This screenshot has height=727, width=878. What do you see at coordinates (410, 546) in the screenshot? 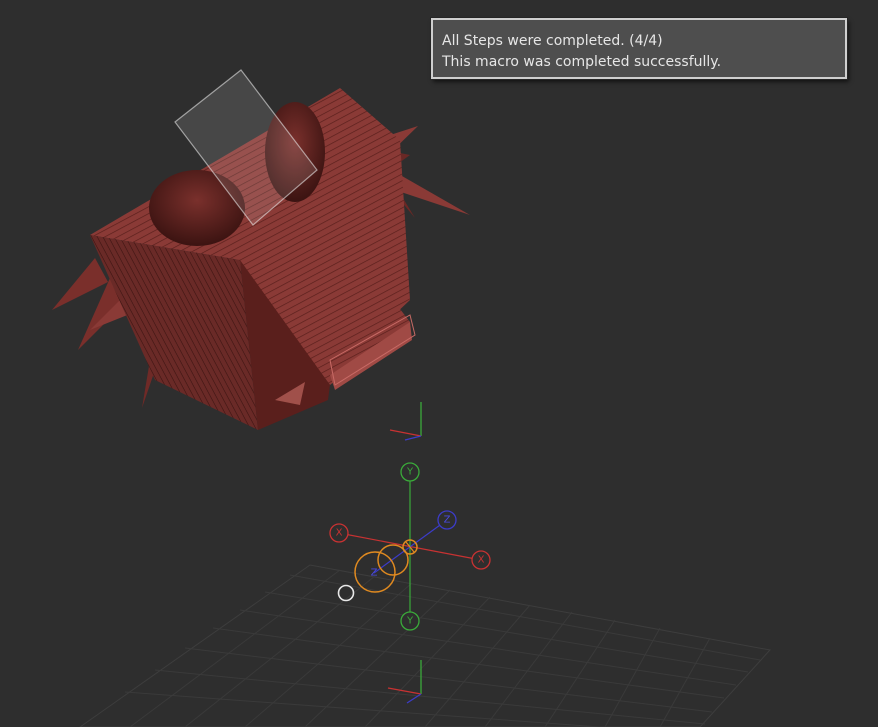
I see `transform-gizmo: Y Y X X Z Z` at bounding box center [410, 546].